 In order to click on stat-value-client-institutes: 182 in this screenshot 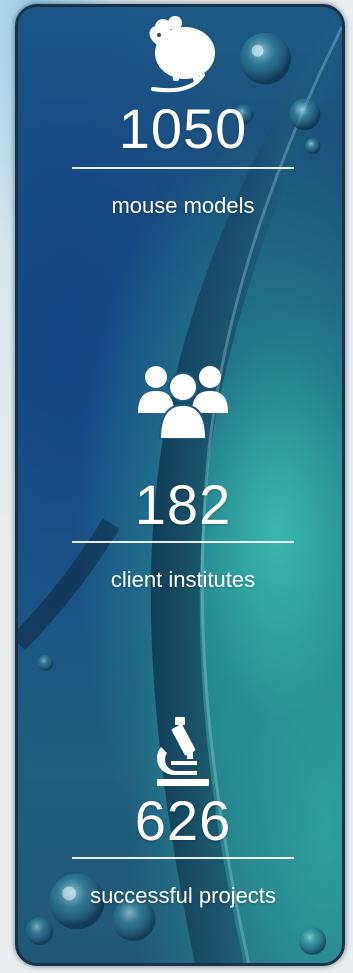, I will do `click(183, 504)`.